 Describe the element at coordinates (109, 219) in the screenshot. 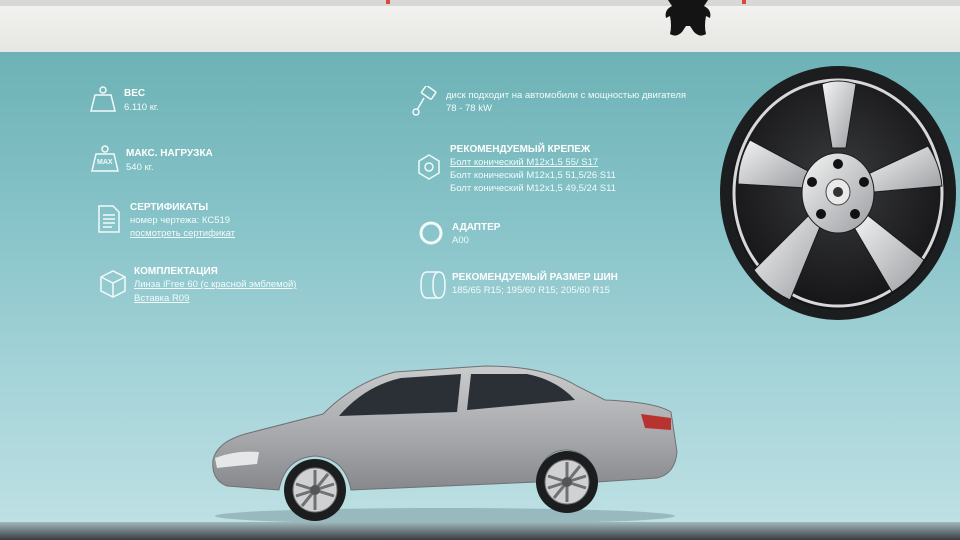

I see `document-icon` at that location.